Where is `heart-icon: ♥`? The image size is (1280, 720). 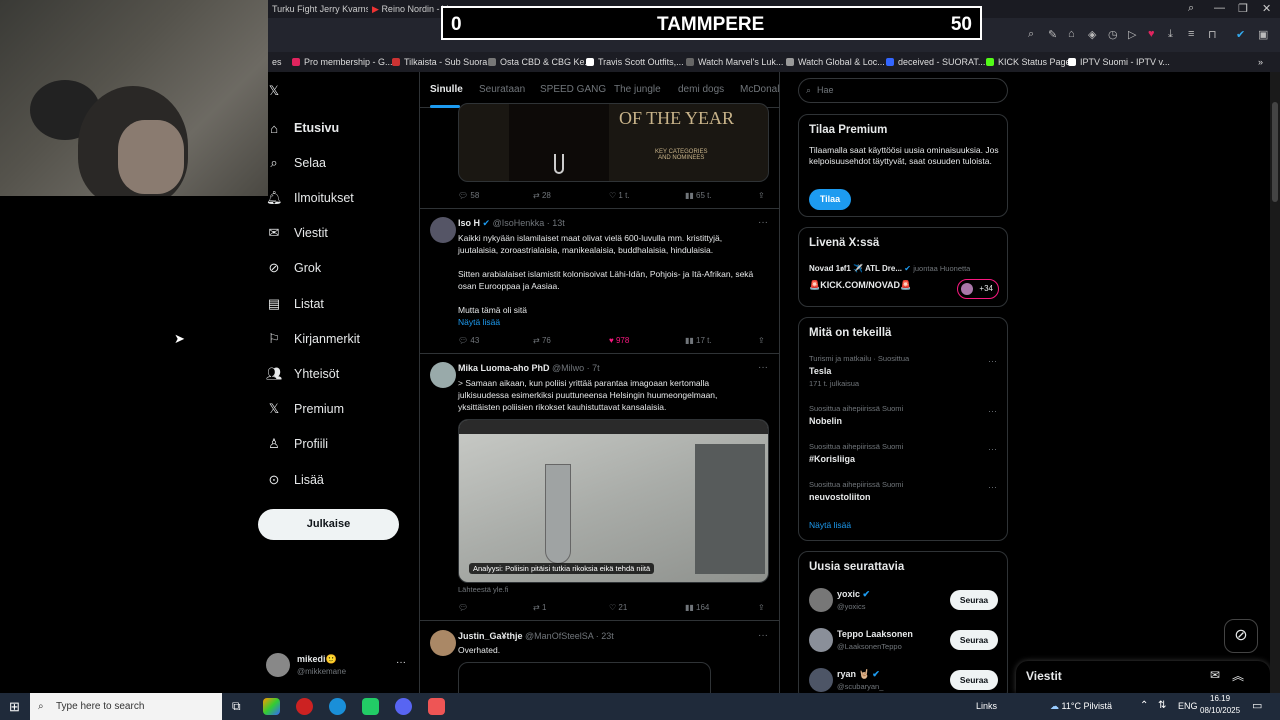 heart-icon: ♥ is located at coordinates (1151, 34).